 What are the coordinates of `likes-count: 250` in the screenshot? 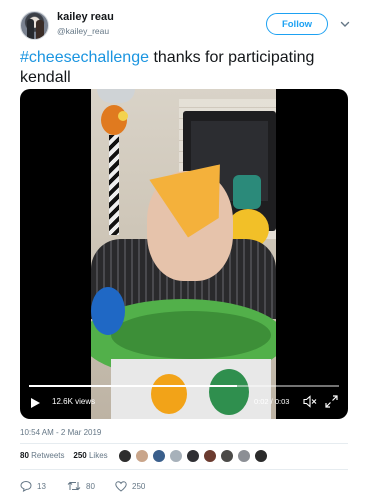 It's located at (79, 455).